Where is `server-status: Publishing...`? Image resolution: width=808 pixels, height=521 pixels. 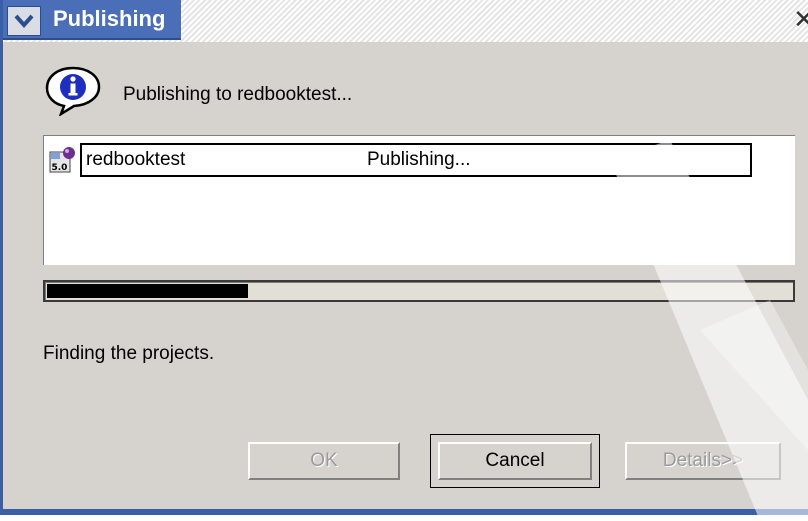
server-status: Publishing... is located at coordinates (419, 159).